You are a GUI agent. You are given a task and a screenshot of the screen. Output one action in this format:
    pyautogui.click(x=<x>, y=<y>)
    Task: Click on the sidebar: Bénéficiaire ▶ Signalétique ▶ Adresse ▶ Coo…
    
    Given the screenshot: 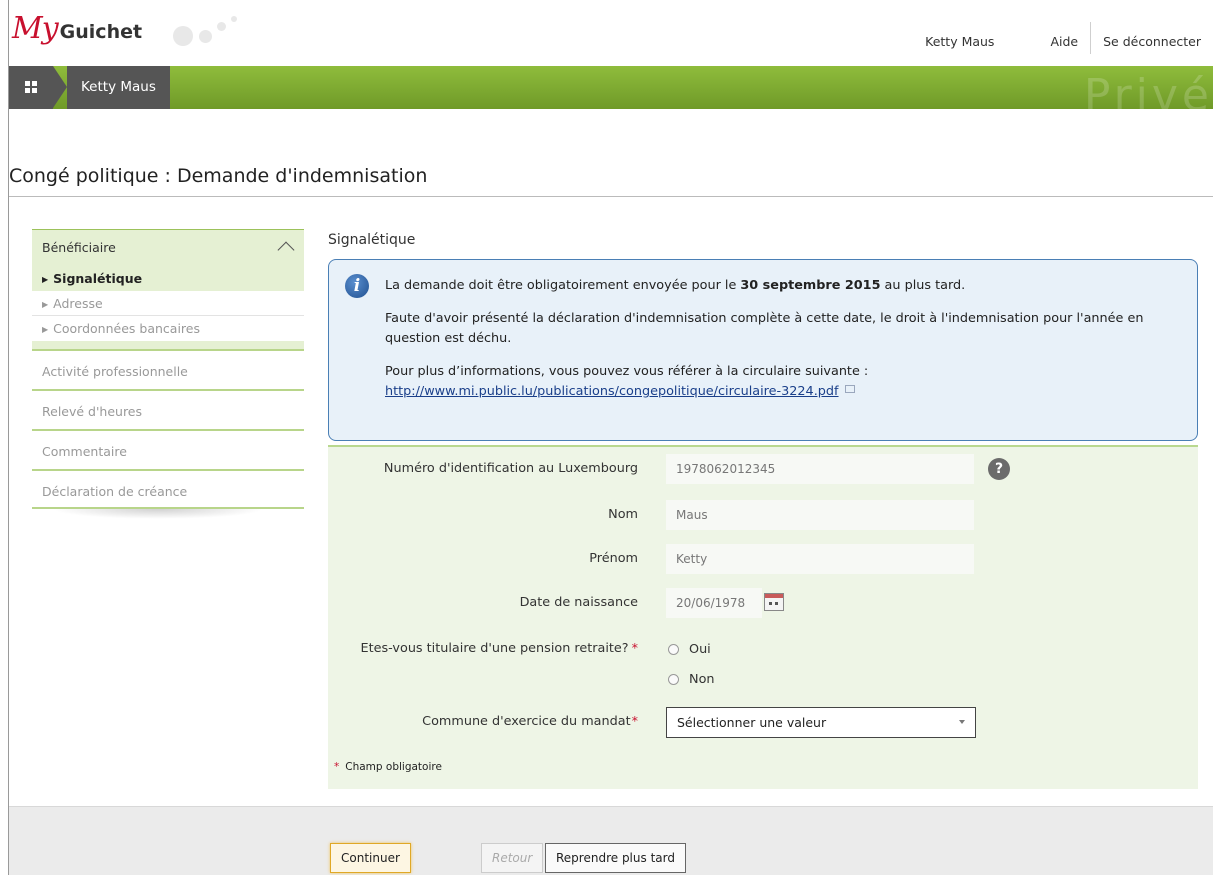 What is the action you would take?
    pyautogui.click(x=168, y=374)
    